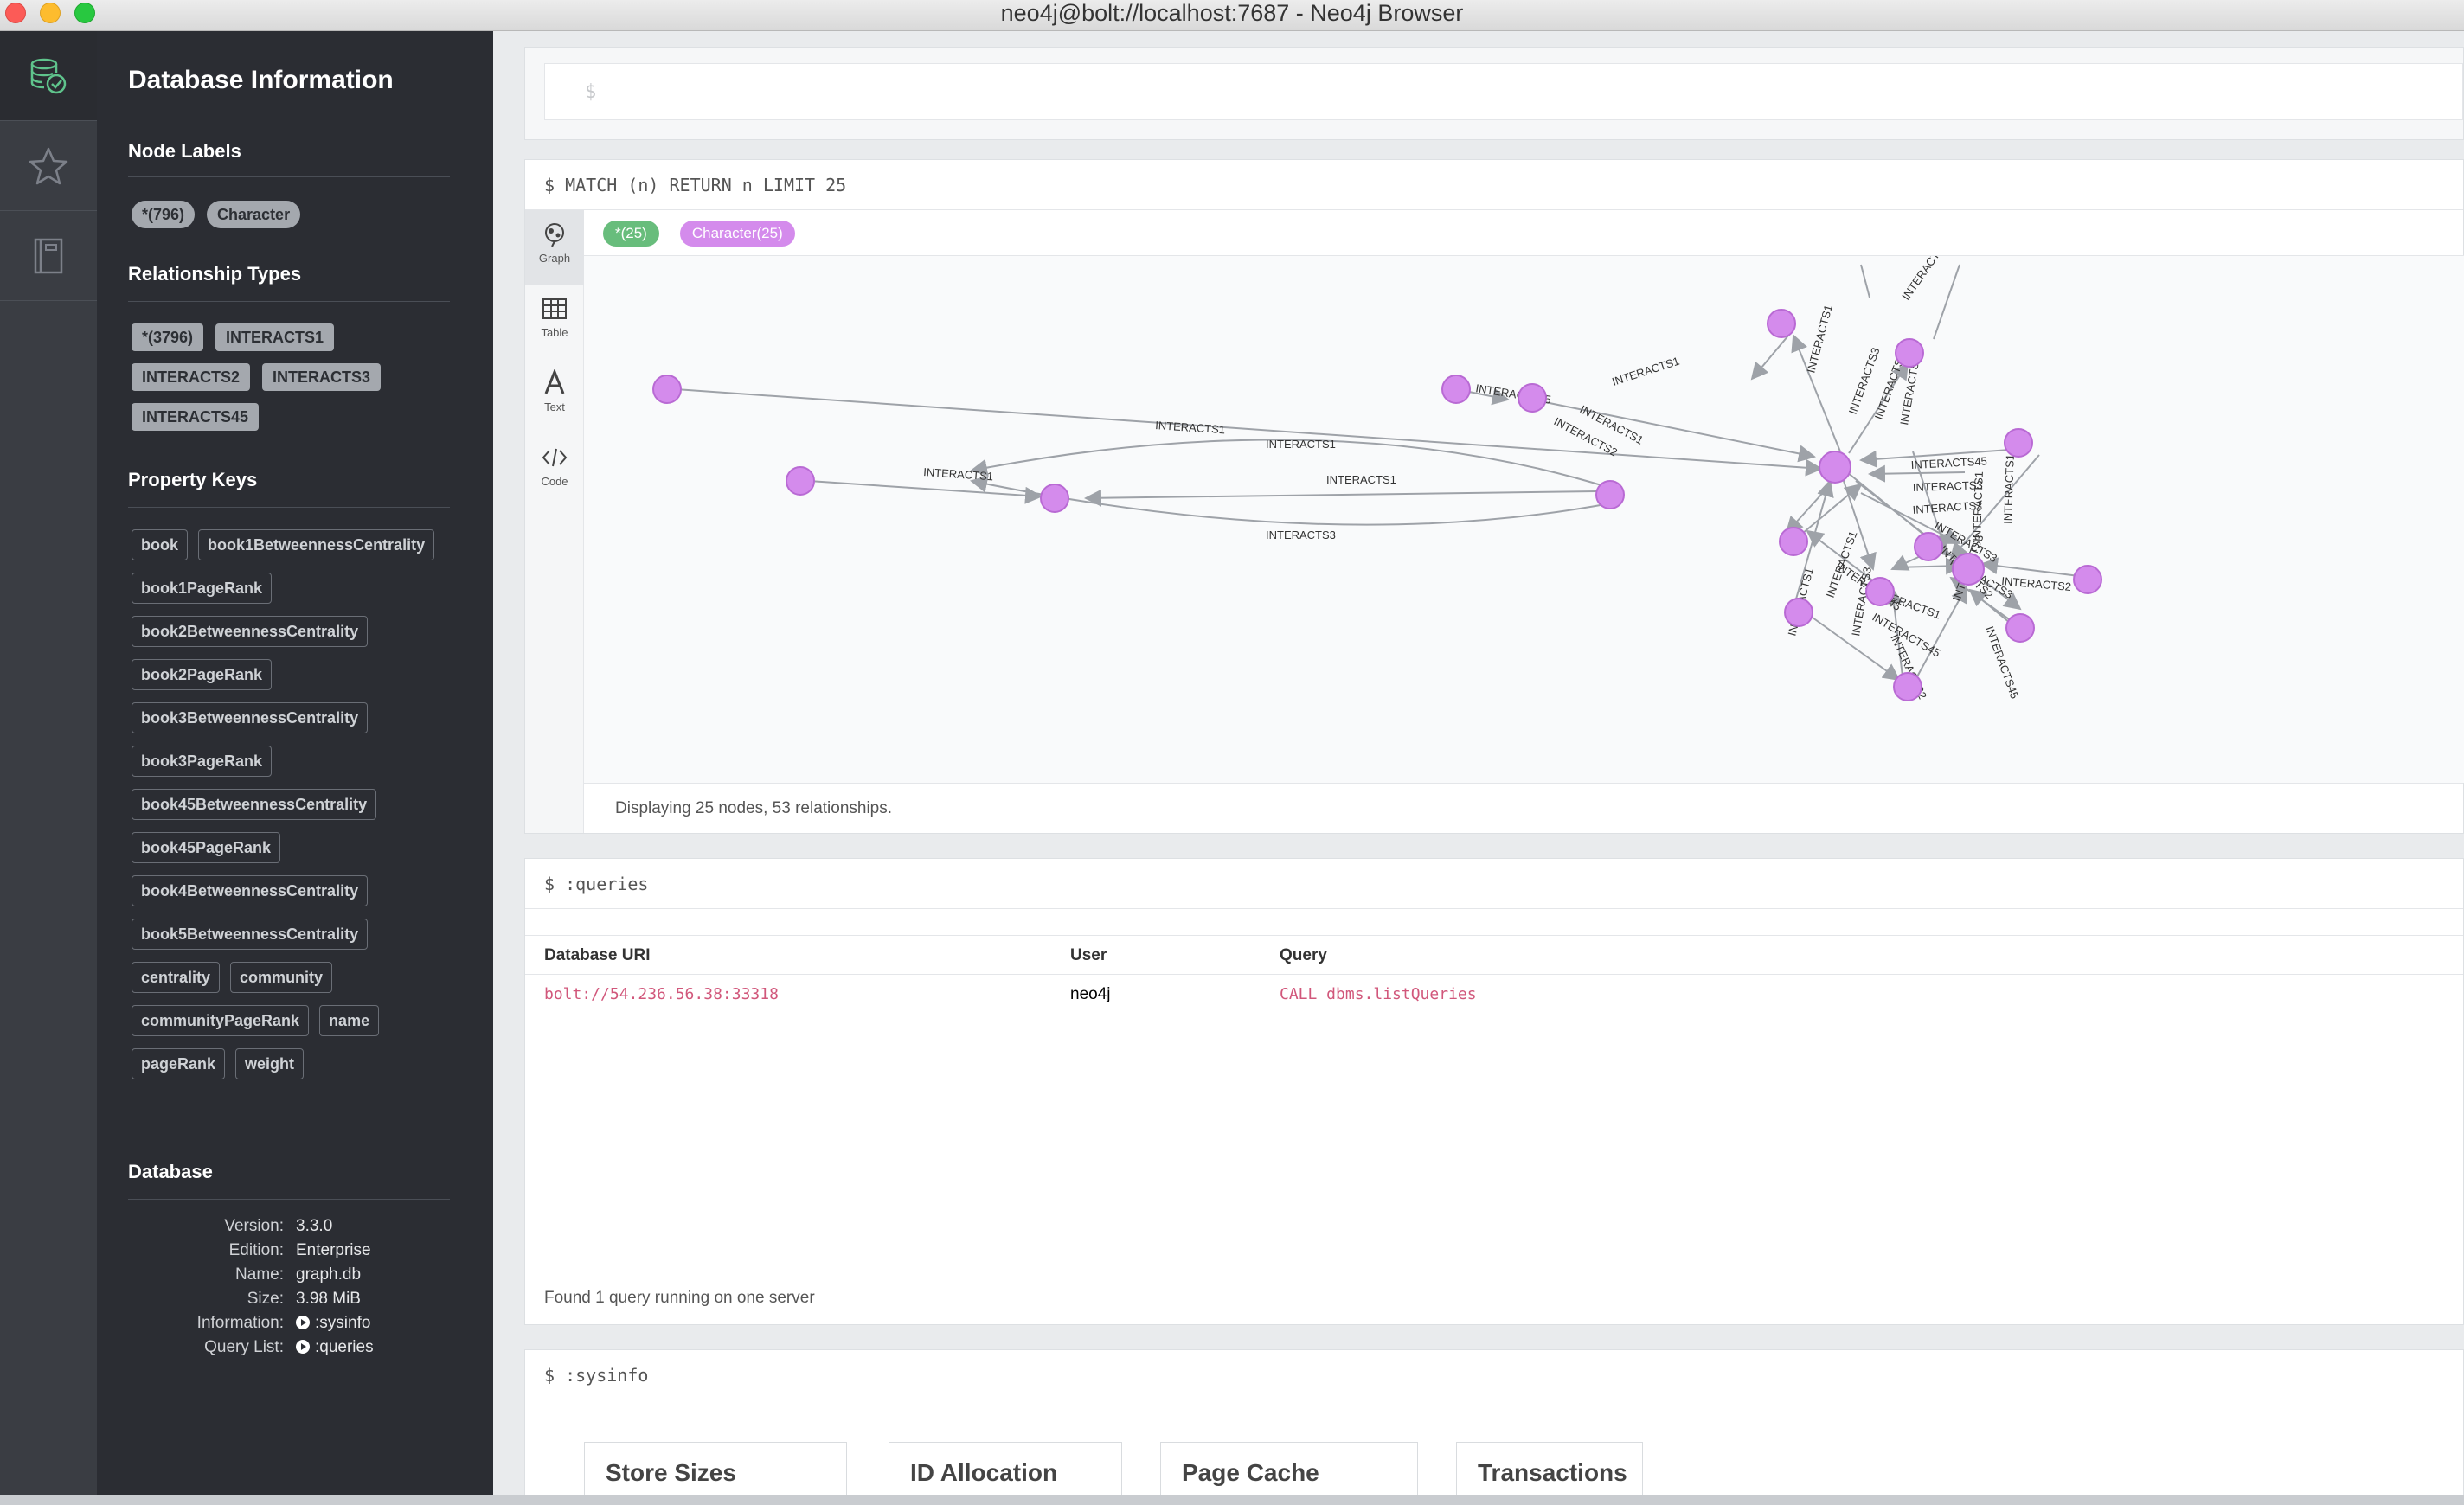 This screenshot has height=1505, width=2464. Describe the element at coordinates (254, 804) in the screenshot. I see `property-key: book45BetweennessCentrality` at that location.